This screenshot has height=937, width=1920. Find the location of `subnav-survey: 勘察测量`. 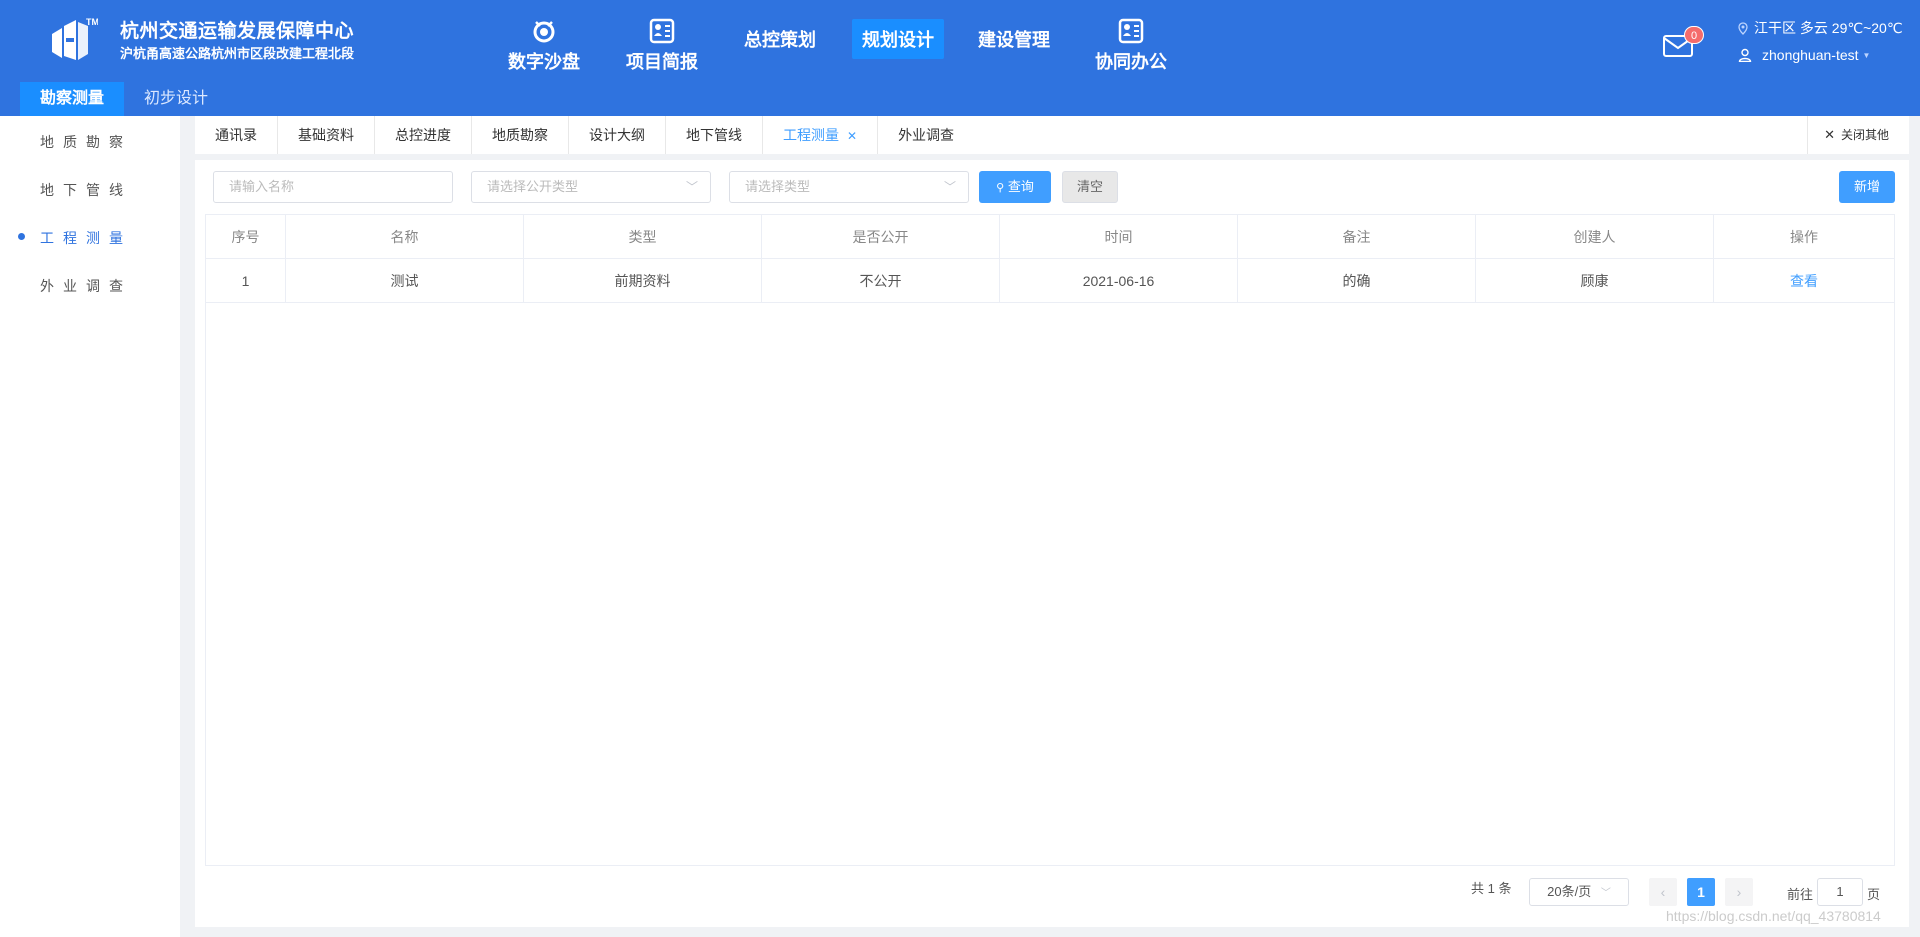

subnav-survey: 勘察测量 is located at coordinates (72, 99).